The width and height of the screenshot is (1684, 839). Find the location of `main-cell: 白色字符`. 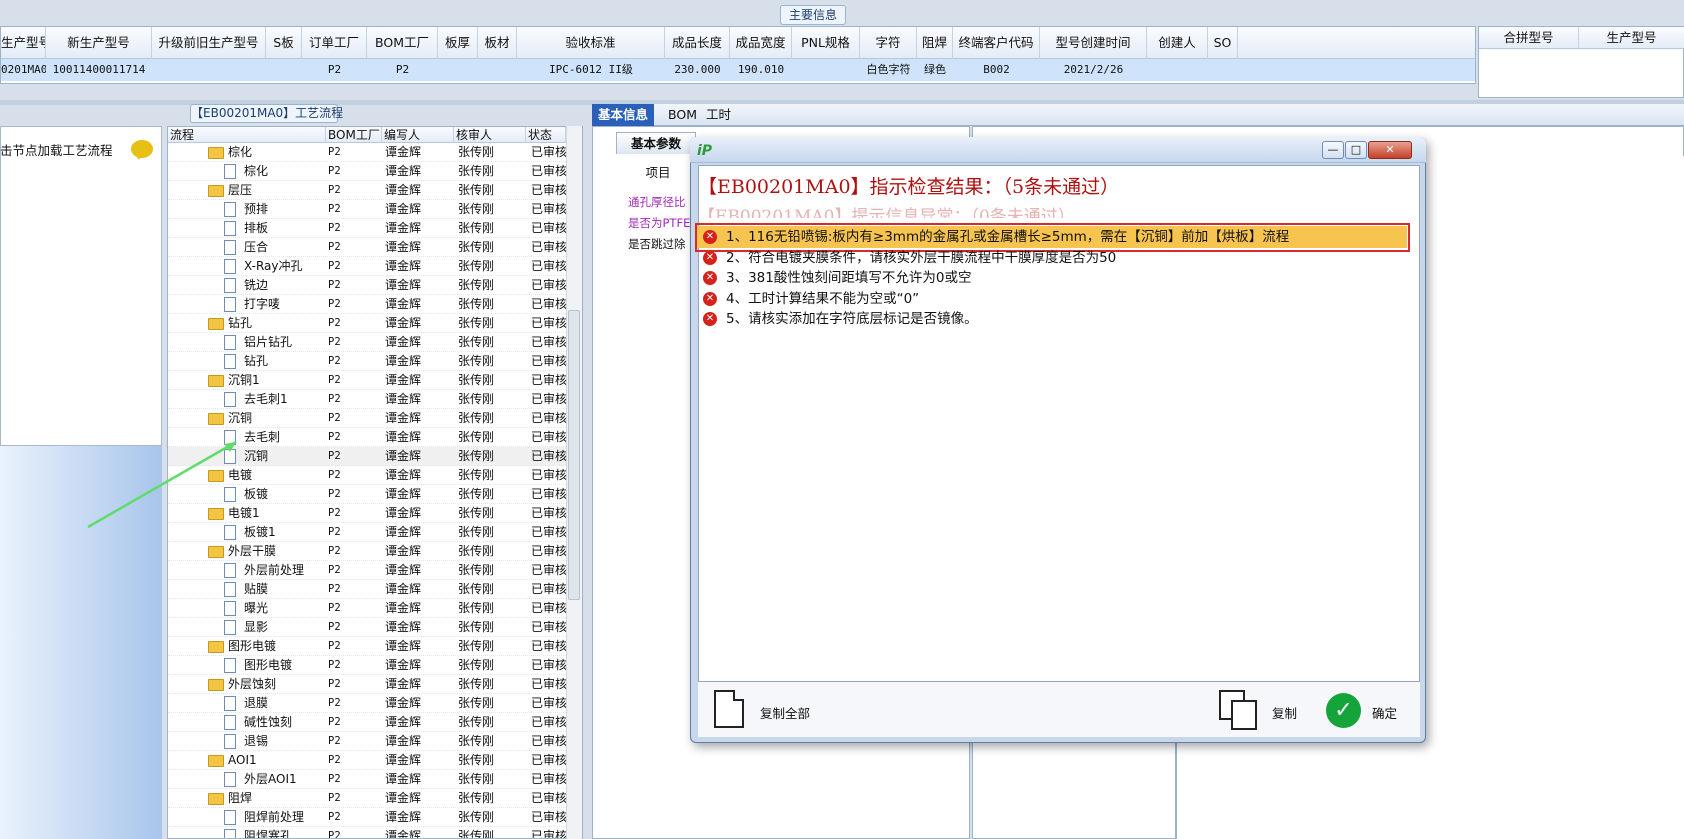

main-cell: 白色字符 is located at coordinates (888, 70).